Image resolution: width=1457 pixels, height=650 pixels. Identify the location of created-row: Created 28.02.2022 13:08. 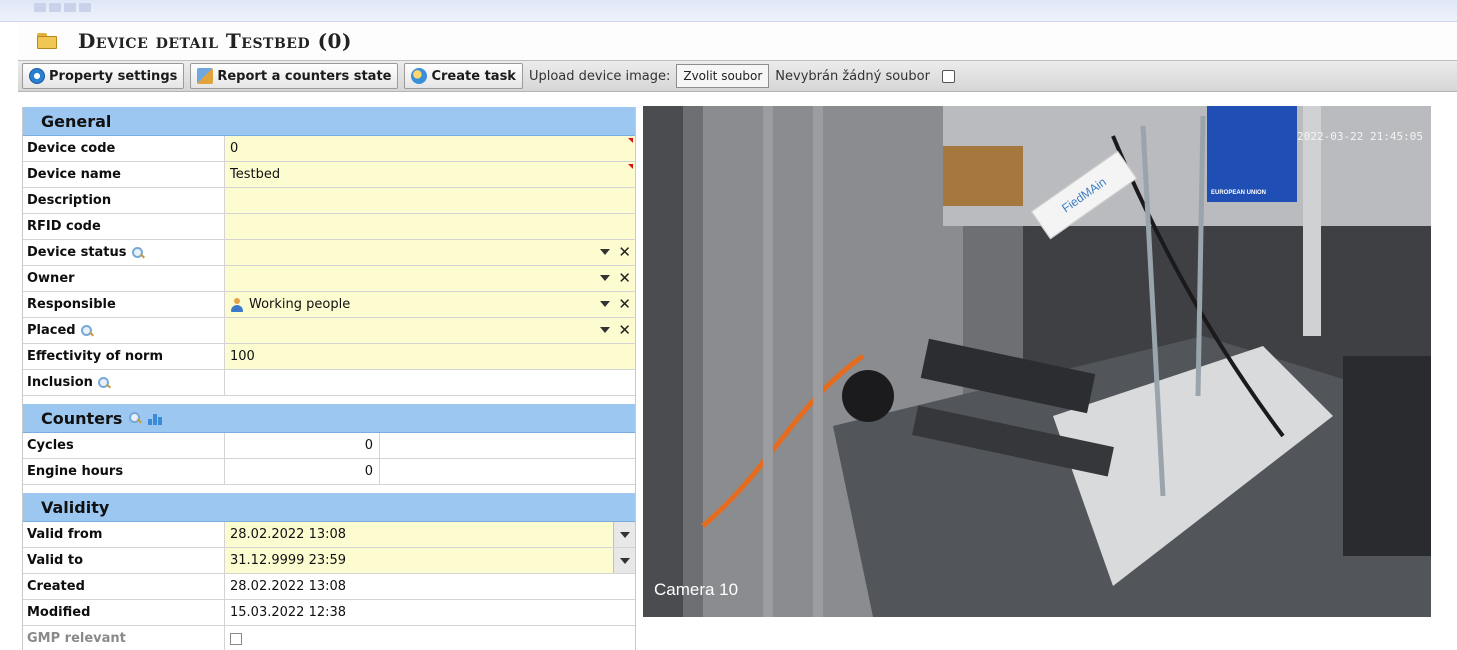
(329, 587).